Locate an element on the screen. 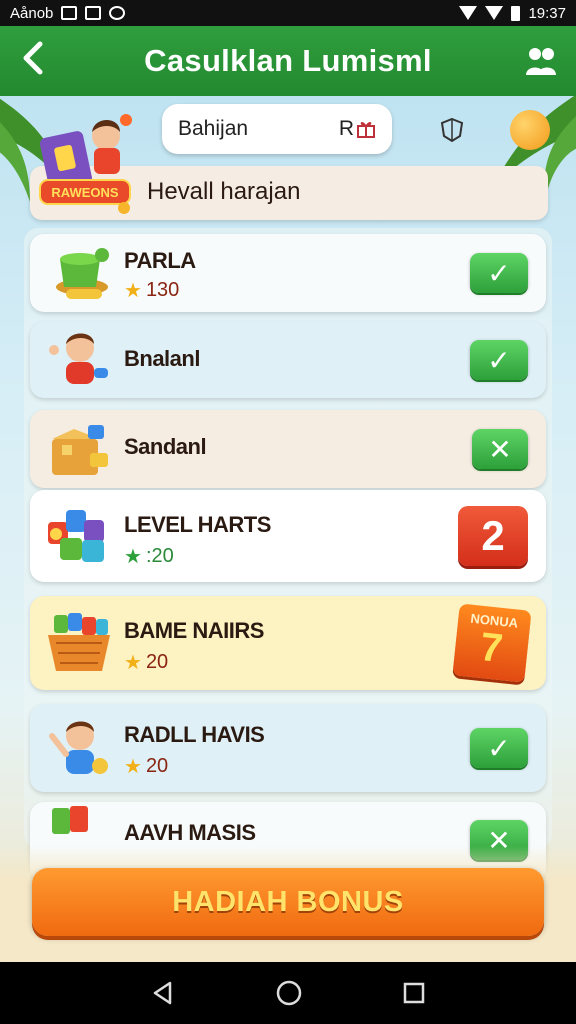 This screenshot has width=576, height=1024. item-name: RADLL HAVIS is located at coordinates (194, 734).